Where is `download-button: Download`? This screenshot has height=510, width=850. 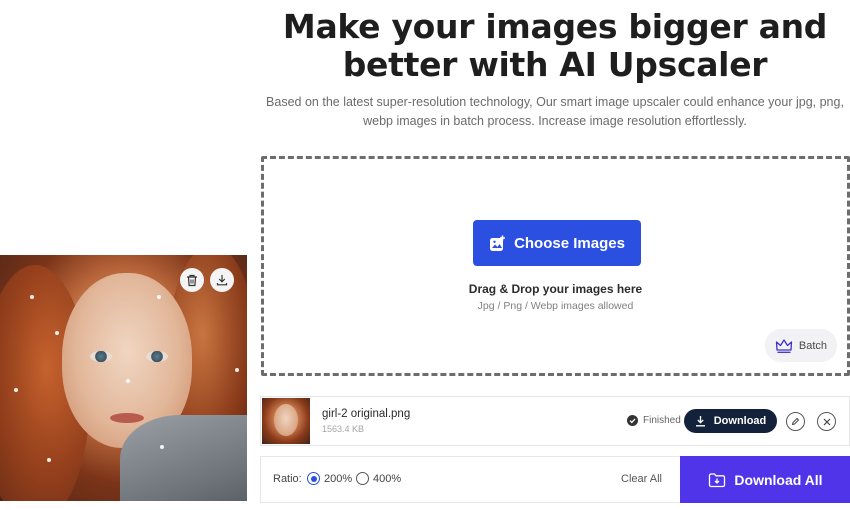 download-button: Download is located at coordinates (730, 421).